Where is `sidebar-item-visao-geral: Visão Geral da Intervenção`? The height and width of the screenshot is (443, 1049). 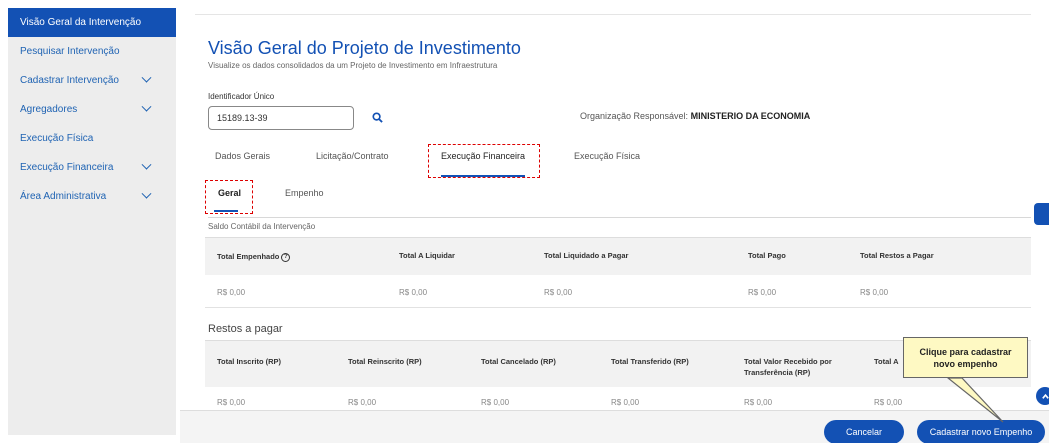 sidebar-item-visao-geral: Visão Geral da Intervenção is located at coordinates (92, 22).